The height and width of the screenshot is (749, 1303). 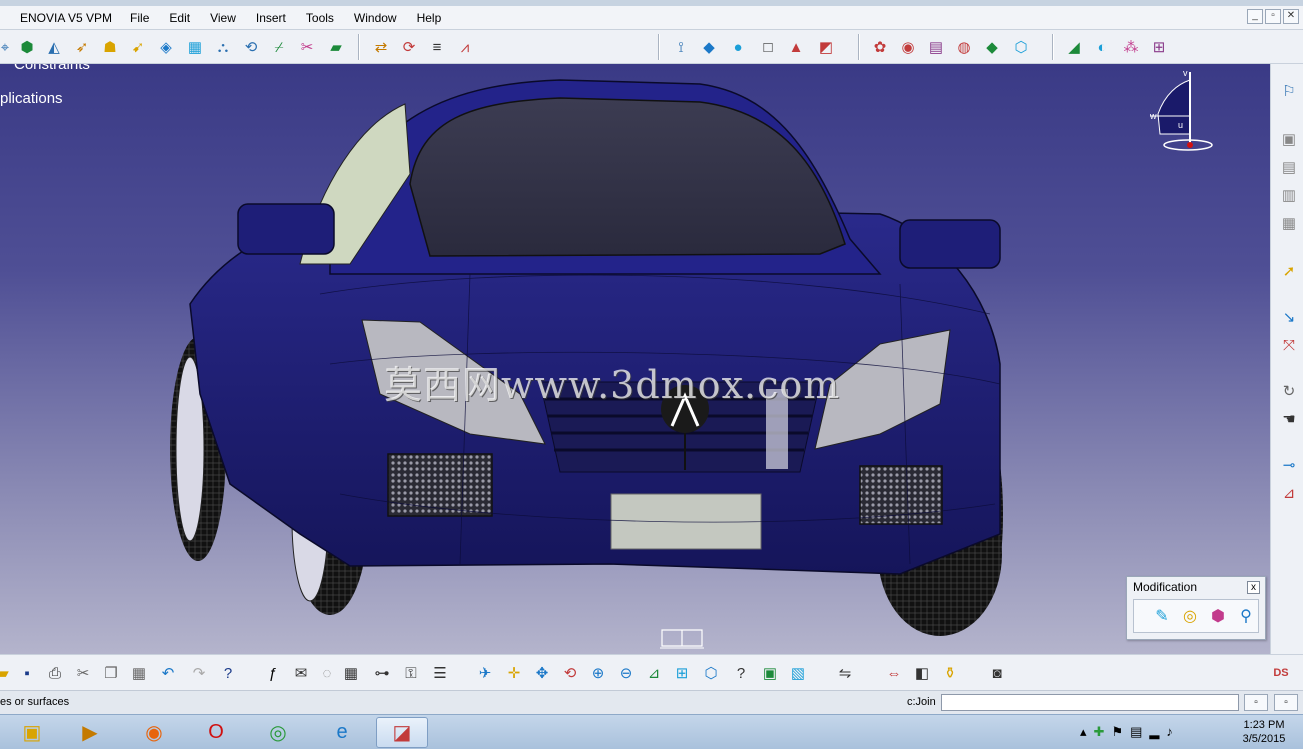 I want to click on draft-analysis-icon: ◐, so click(x=1102, y=47).